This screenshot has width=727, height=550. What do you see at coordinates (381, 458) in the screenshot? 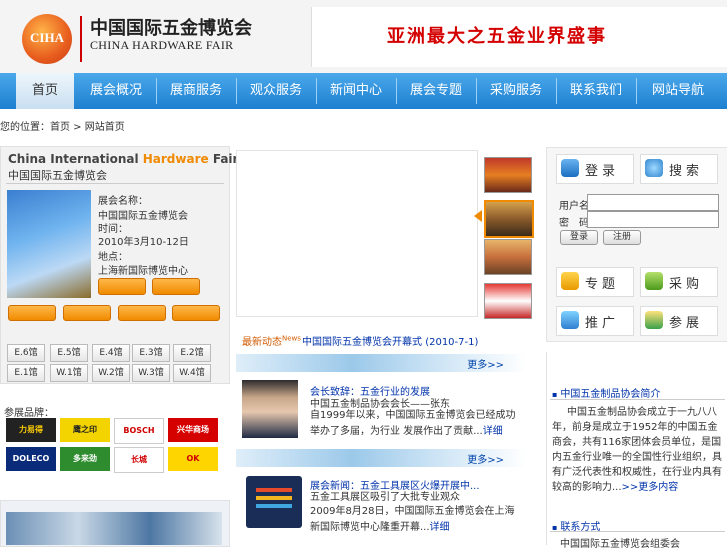
I see `section-bar: 更多>>` at bounding box center [381, 458].